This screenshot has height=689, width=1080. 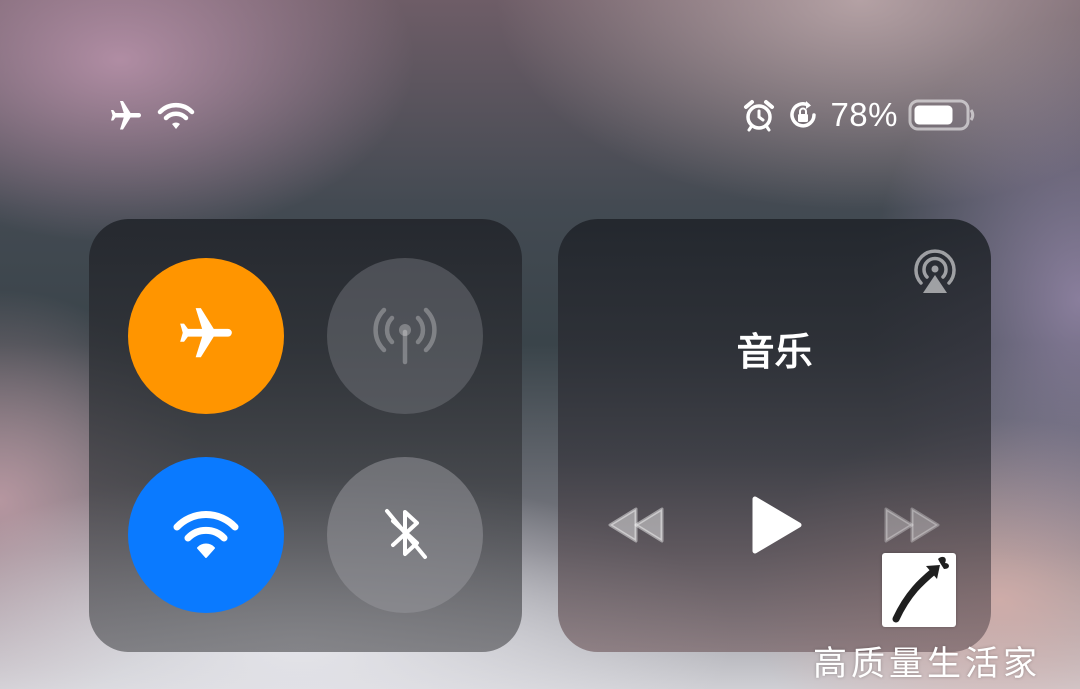 I want to click on airplane-mode-toggle, so click(x=206, y=336).